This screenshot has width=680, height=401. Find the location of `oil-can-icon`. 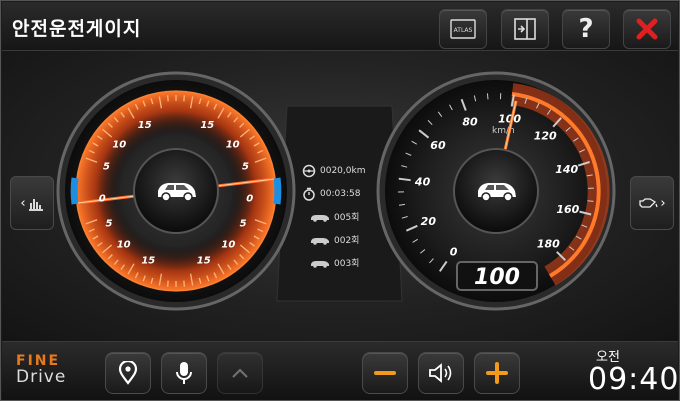

oil-can-icon is located at coordinates (649, 203).